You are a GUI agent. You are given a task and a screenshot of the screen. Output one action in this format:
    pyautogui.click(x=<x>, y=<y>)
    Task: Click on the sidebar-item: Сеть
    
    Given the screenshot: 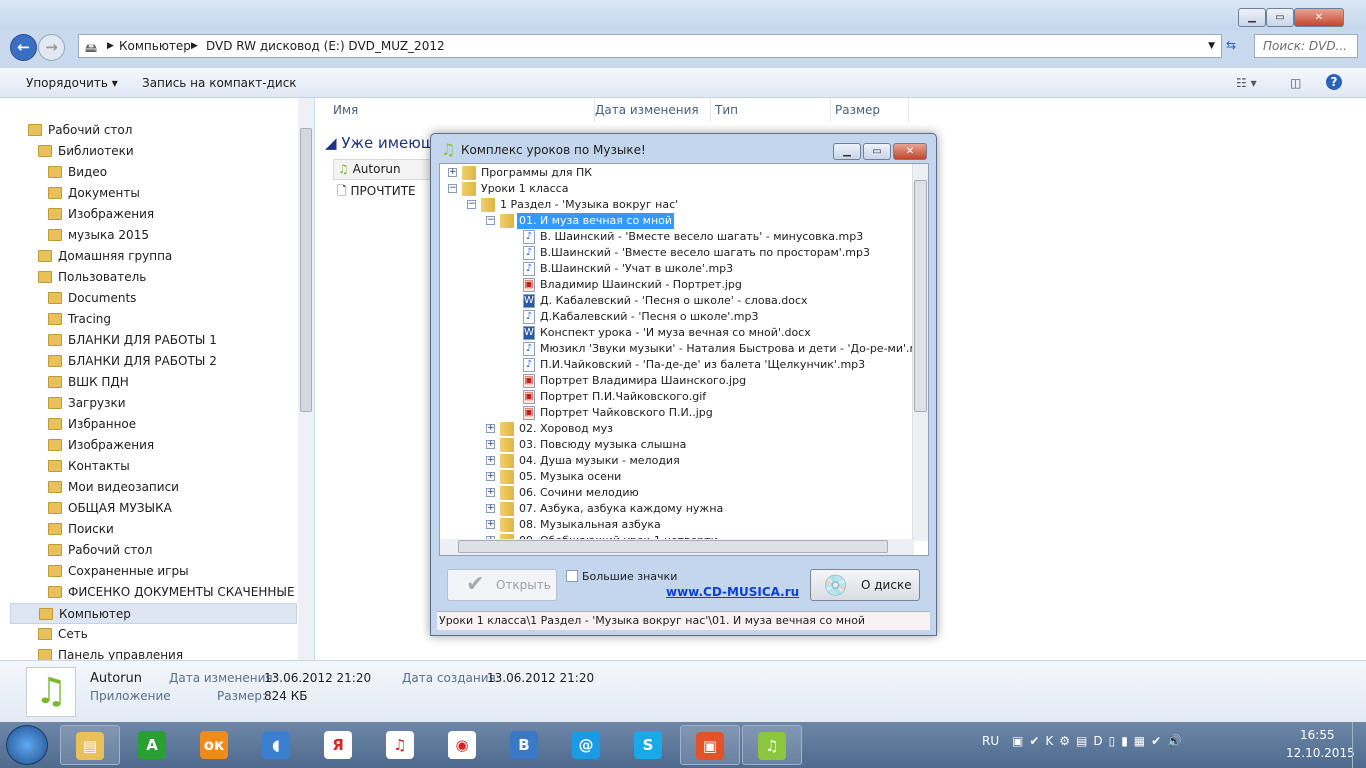 What is the action you would take?
    pyautogui.click(x=63, y=634)
    